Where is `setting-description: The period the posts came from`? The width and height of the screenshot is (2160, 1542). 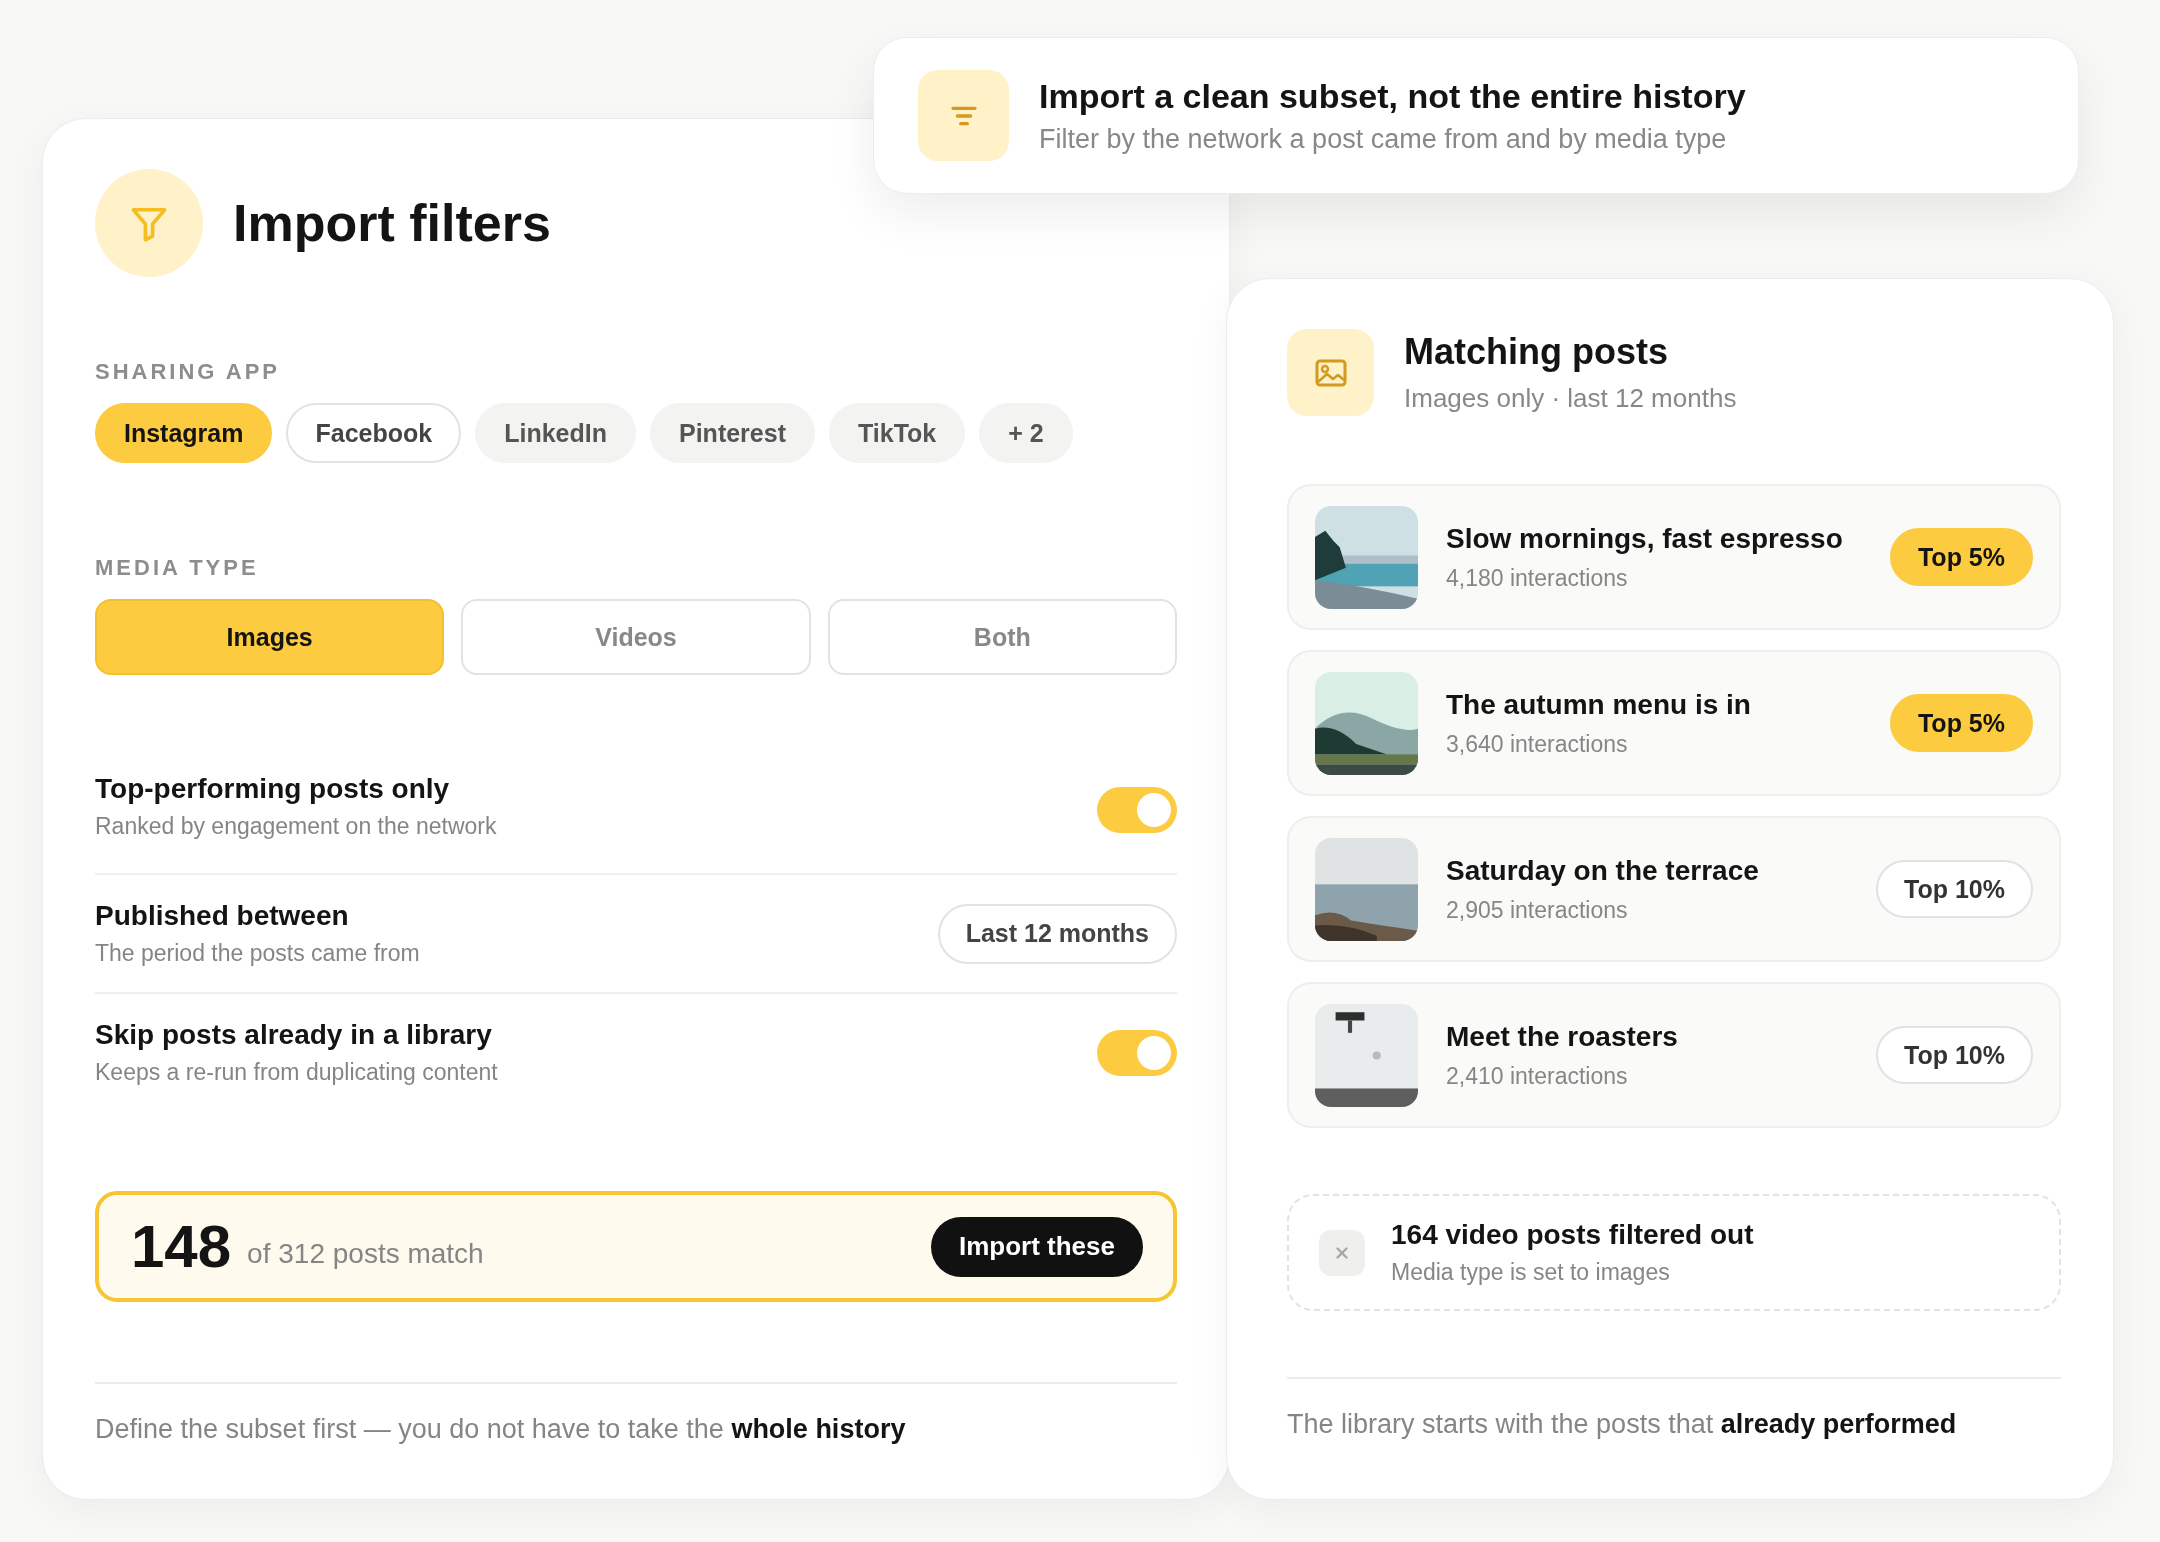
setting-description: The period the posts came from is located at coordinates (257, 953).